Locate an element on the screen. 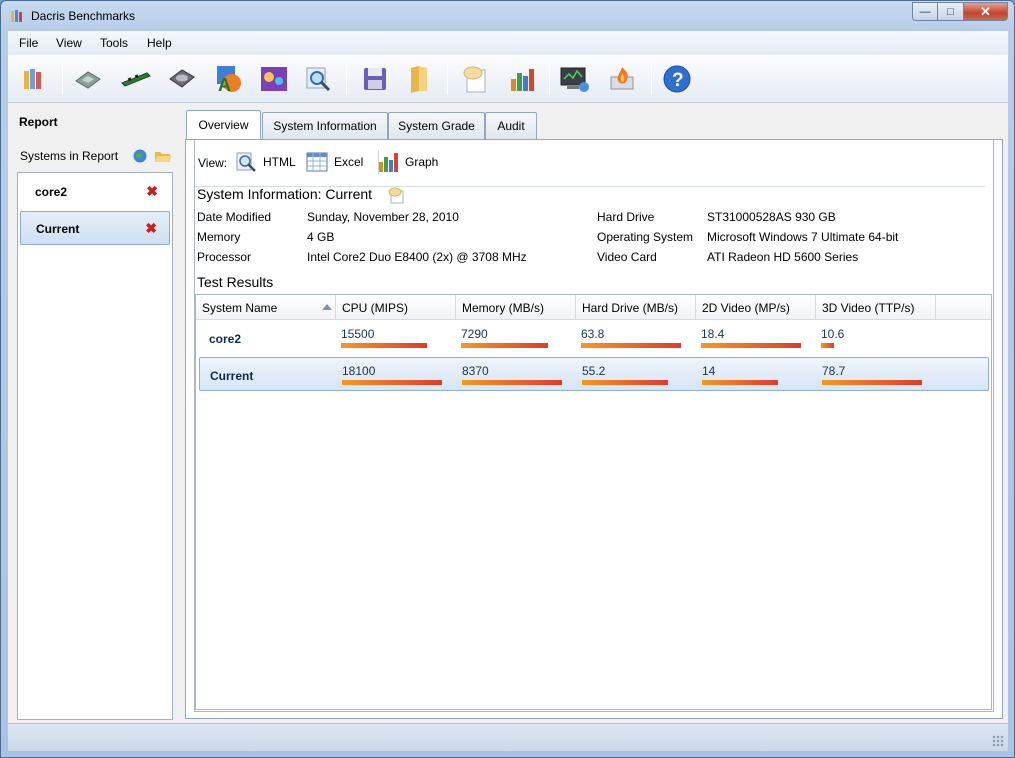 Image resolution: width=1015 pixels, height=758 pixels. menu-help: Help is located at coordinates (159, 43).